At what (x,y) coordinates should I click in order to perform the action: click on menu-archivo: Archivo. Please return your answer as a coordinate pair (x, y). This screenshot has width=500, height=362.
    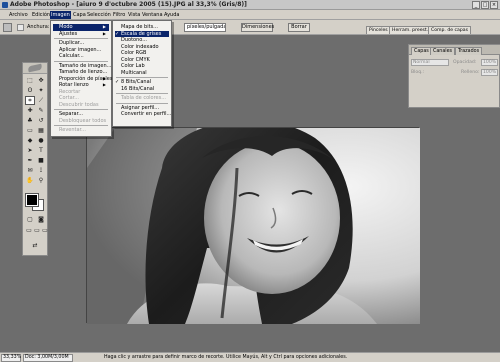
    Looking at the image, I should click on (18, 15).